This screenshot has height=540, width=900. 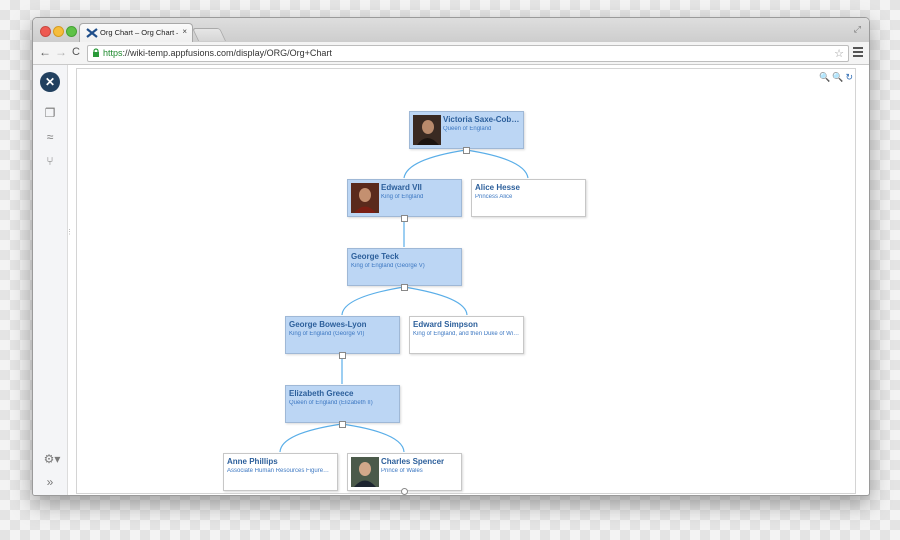 What do you see at coordinates (321, 393) in the screenshot?
I see `node-name: Elizabeth Greece` at bounding box center [321, 393].